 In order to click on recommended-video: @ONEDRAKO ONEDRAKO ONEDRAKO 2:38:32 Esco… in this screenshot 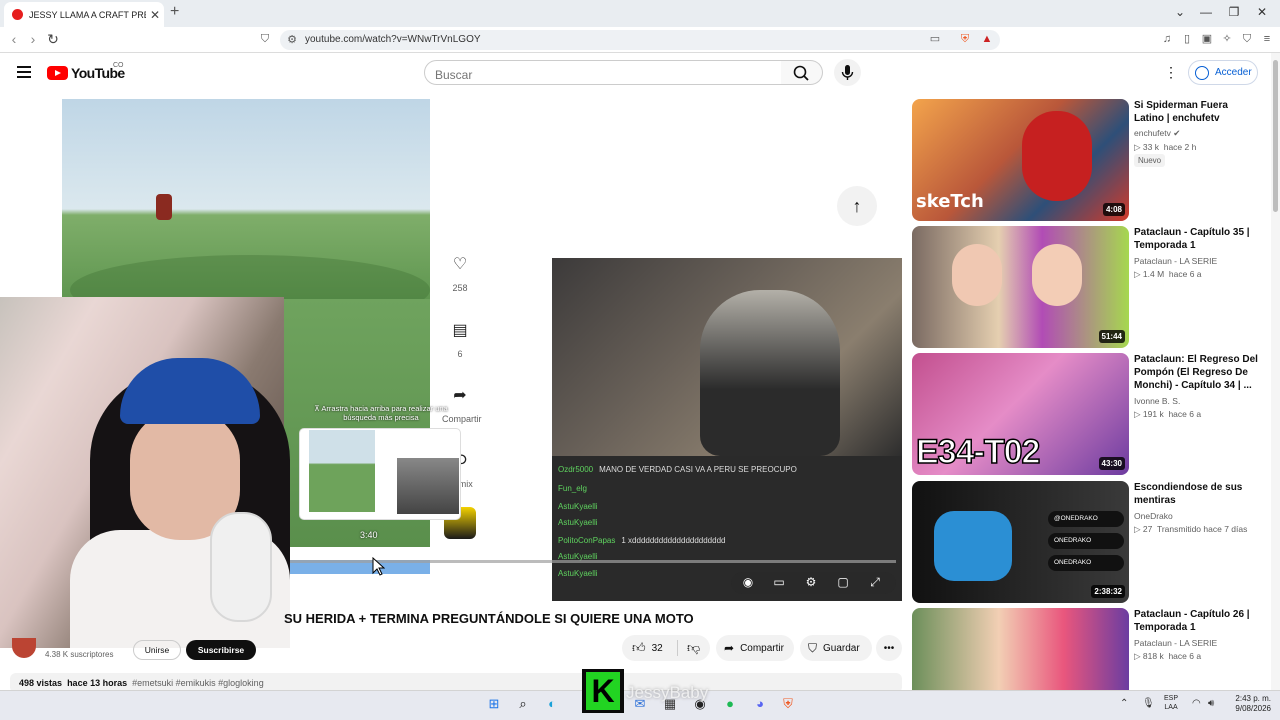, I will do `click(1089, 542)`.